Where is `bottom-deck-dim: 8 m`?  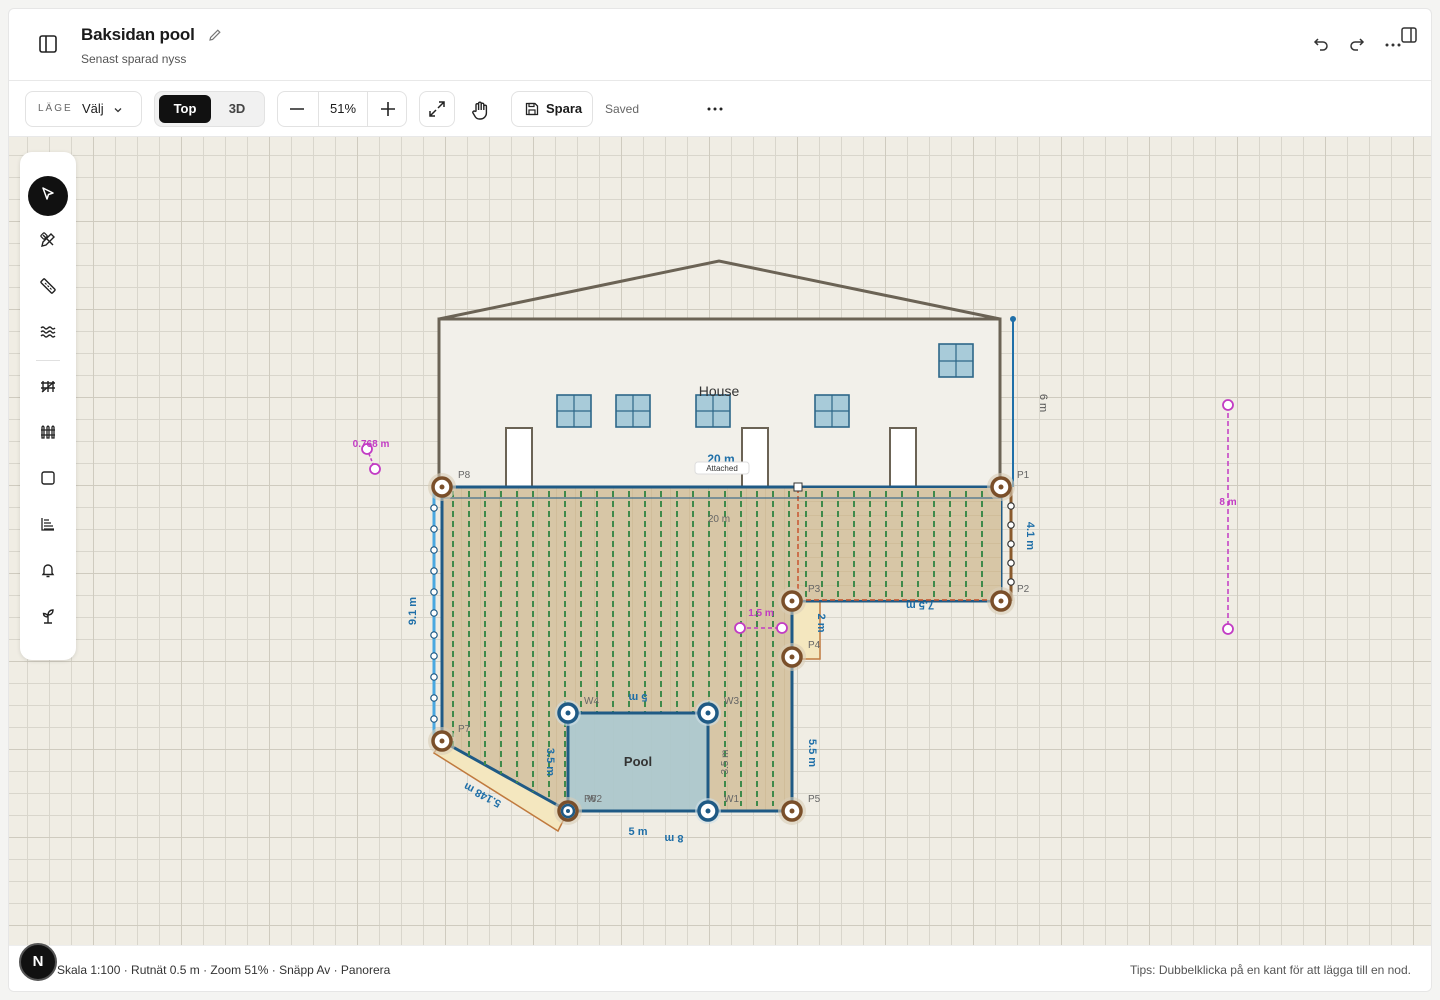 bottom-deck-dim: 8 m is located at coordinates (673, 838).